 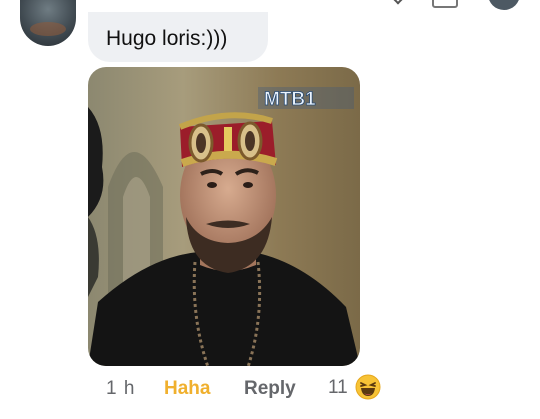 I want to click on haha-emoji-icon, so click(x=368, y=387).